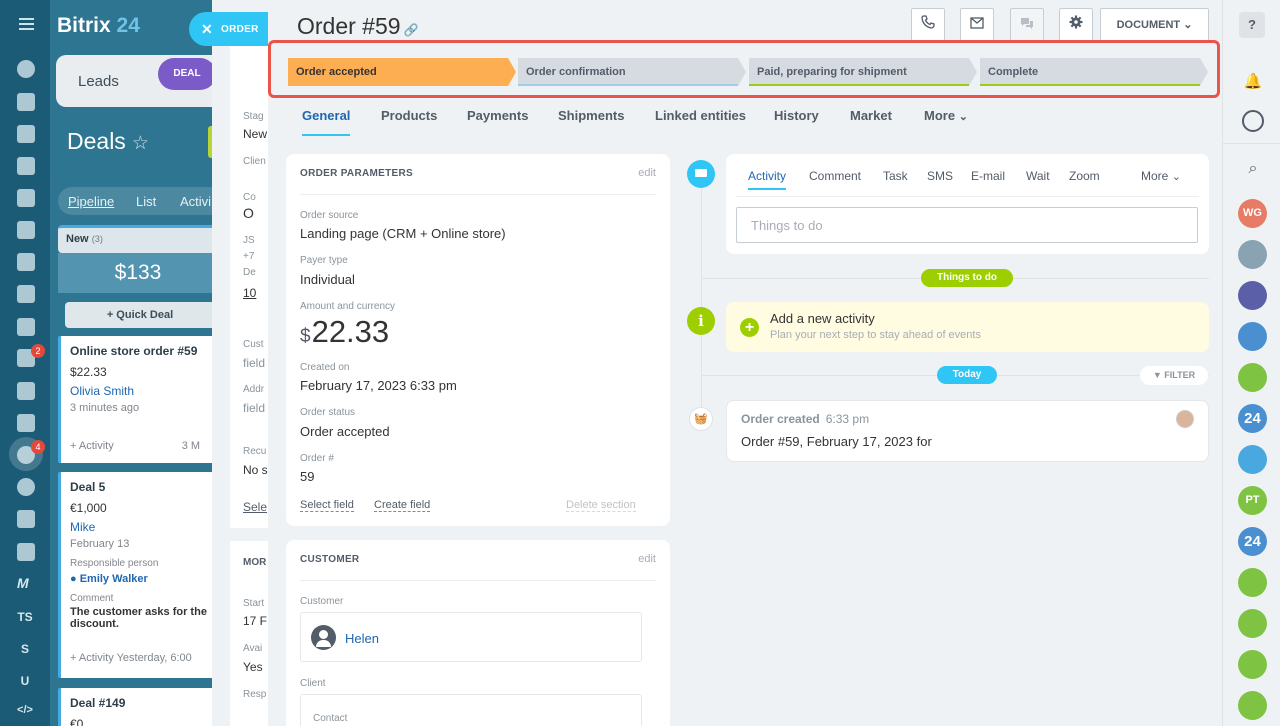  What do you see at coordinates (91, 201) in the screenshot?
I see `view-pipeline: Pipeline` at bounding box center [91, 201].